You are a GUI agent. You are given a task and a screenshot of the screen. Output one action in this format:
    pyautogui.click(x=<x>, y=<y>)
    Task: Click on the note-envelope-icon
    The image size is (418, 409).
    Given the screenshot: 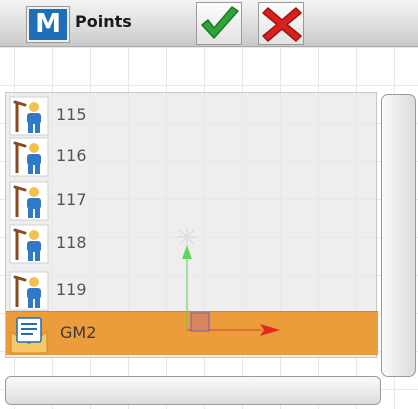 What is the action you would take?
    pyautogui.click(x=29, y=334)
    